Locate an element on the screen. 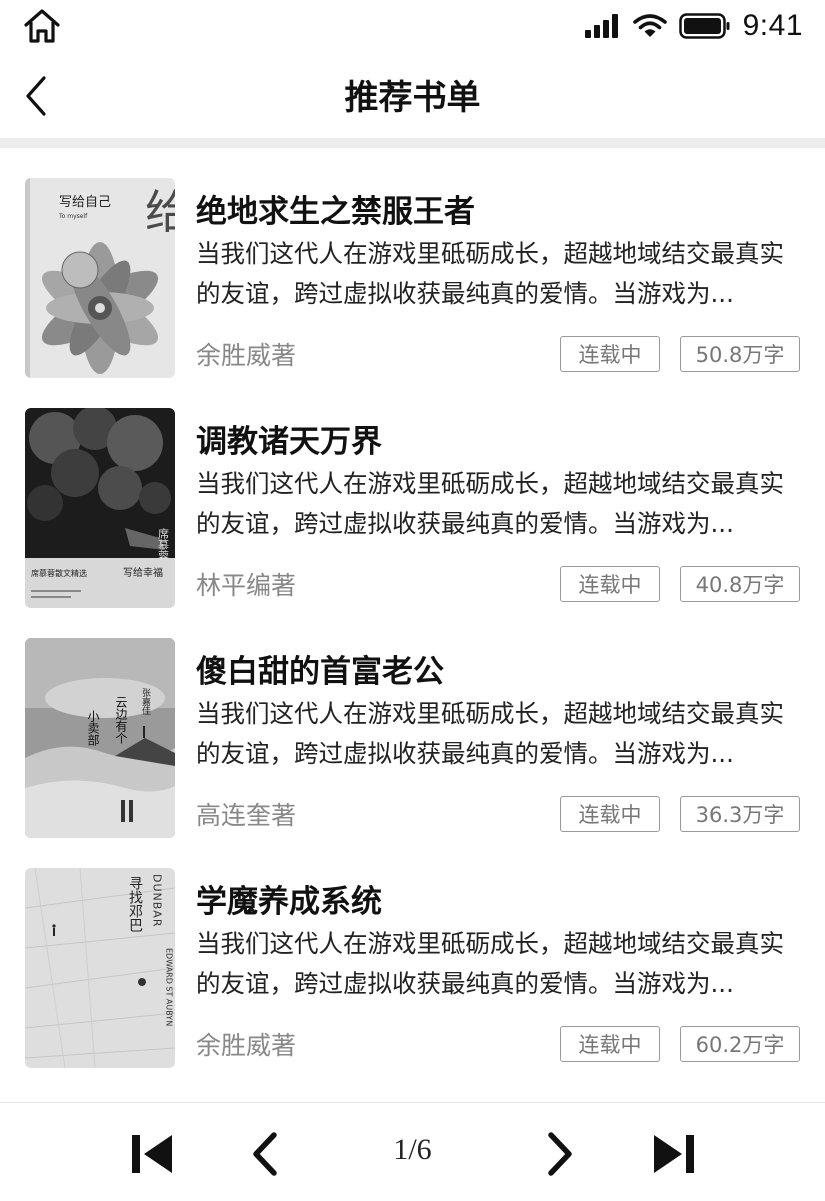 The height and width of the screenshot is (1201, 825). cover-author: 席慕蓉 is located at coordinates (163, 544).